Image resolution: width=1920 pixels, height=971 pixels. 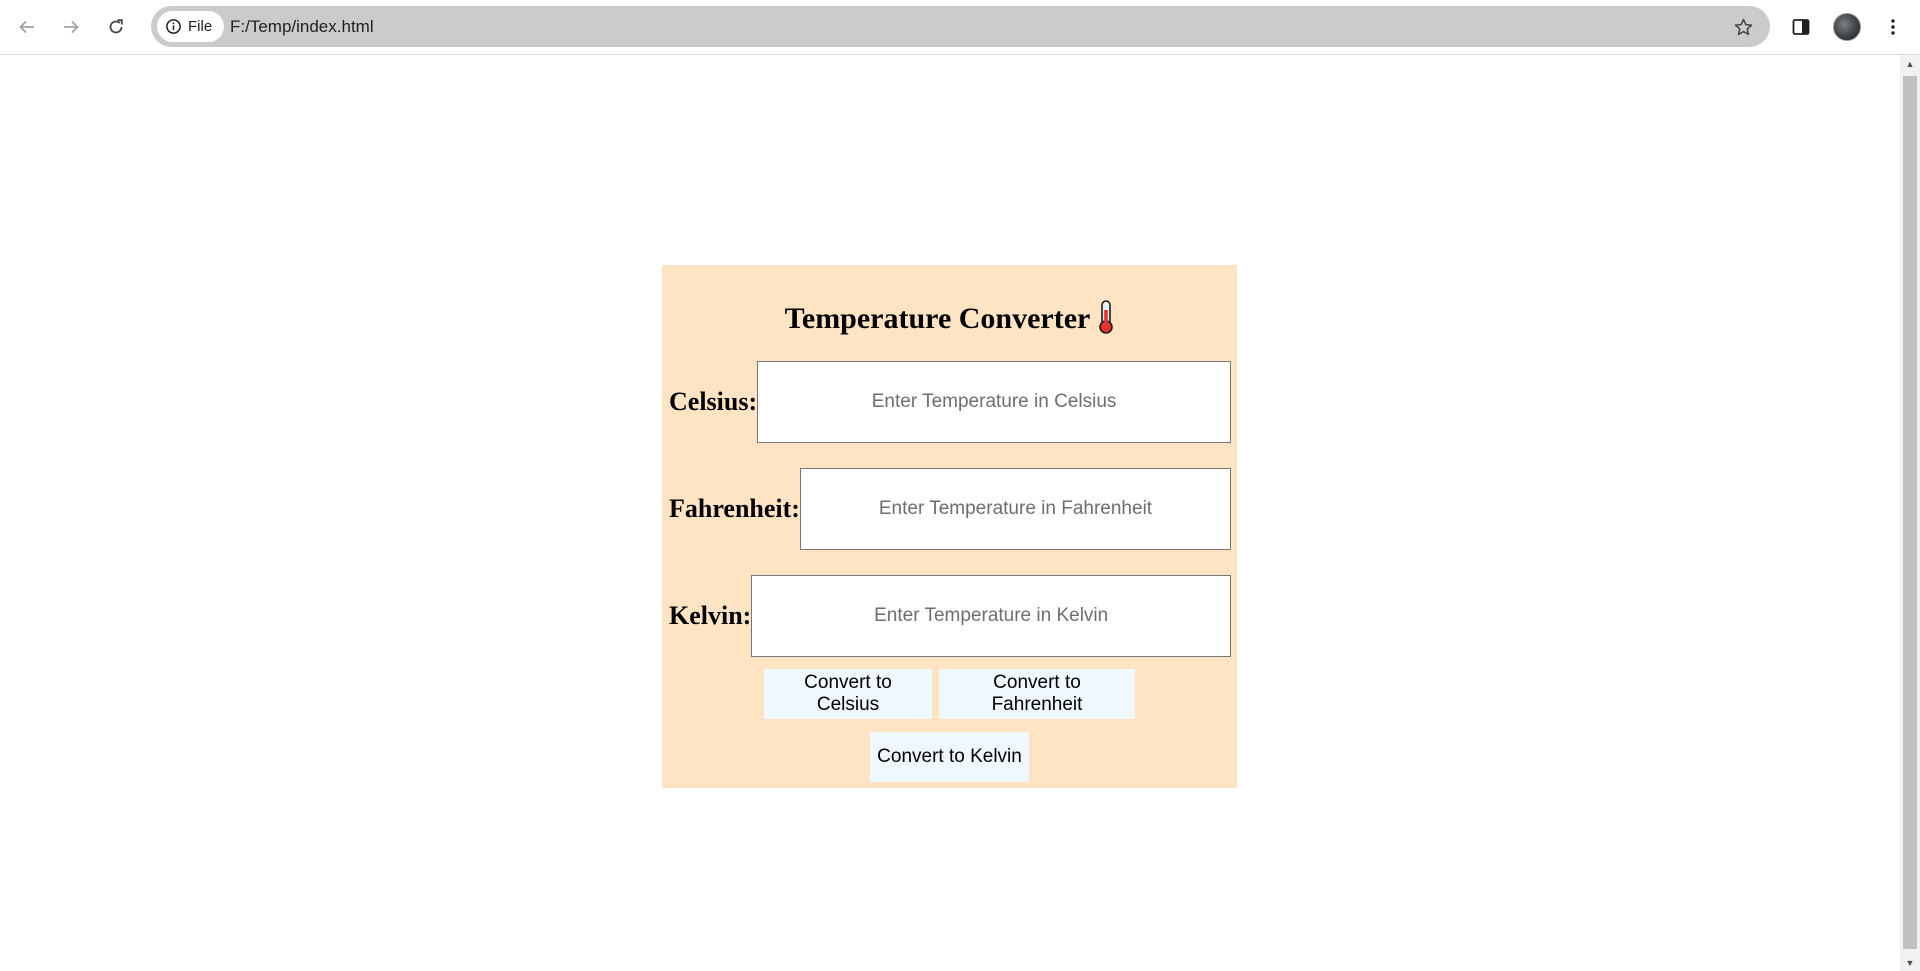 What do you see at coordinates (1910, 962) in the screenshot?
I see `scroll-down-arrow-icon: ▼` at bounding box center [1910, 962].